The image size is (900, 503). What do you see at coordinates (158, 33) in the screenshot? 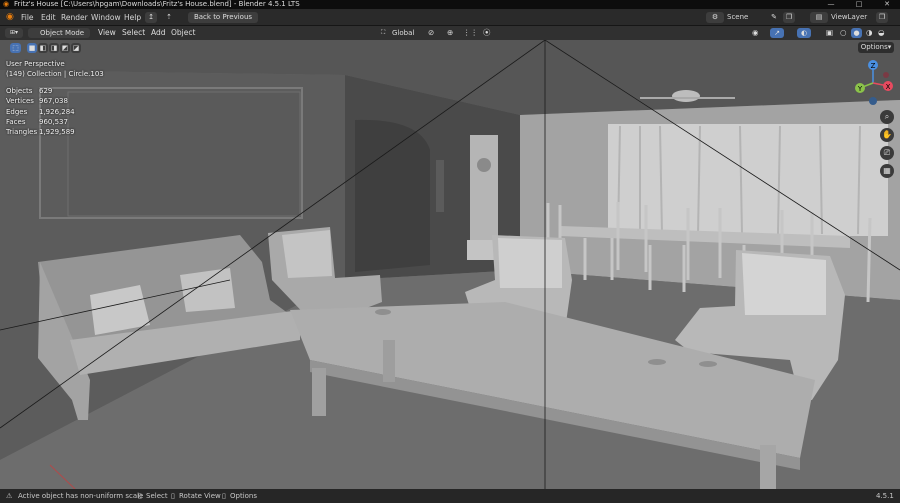
I see `menu-add: Add` at bounding box center [158, 33].